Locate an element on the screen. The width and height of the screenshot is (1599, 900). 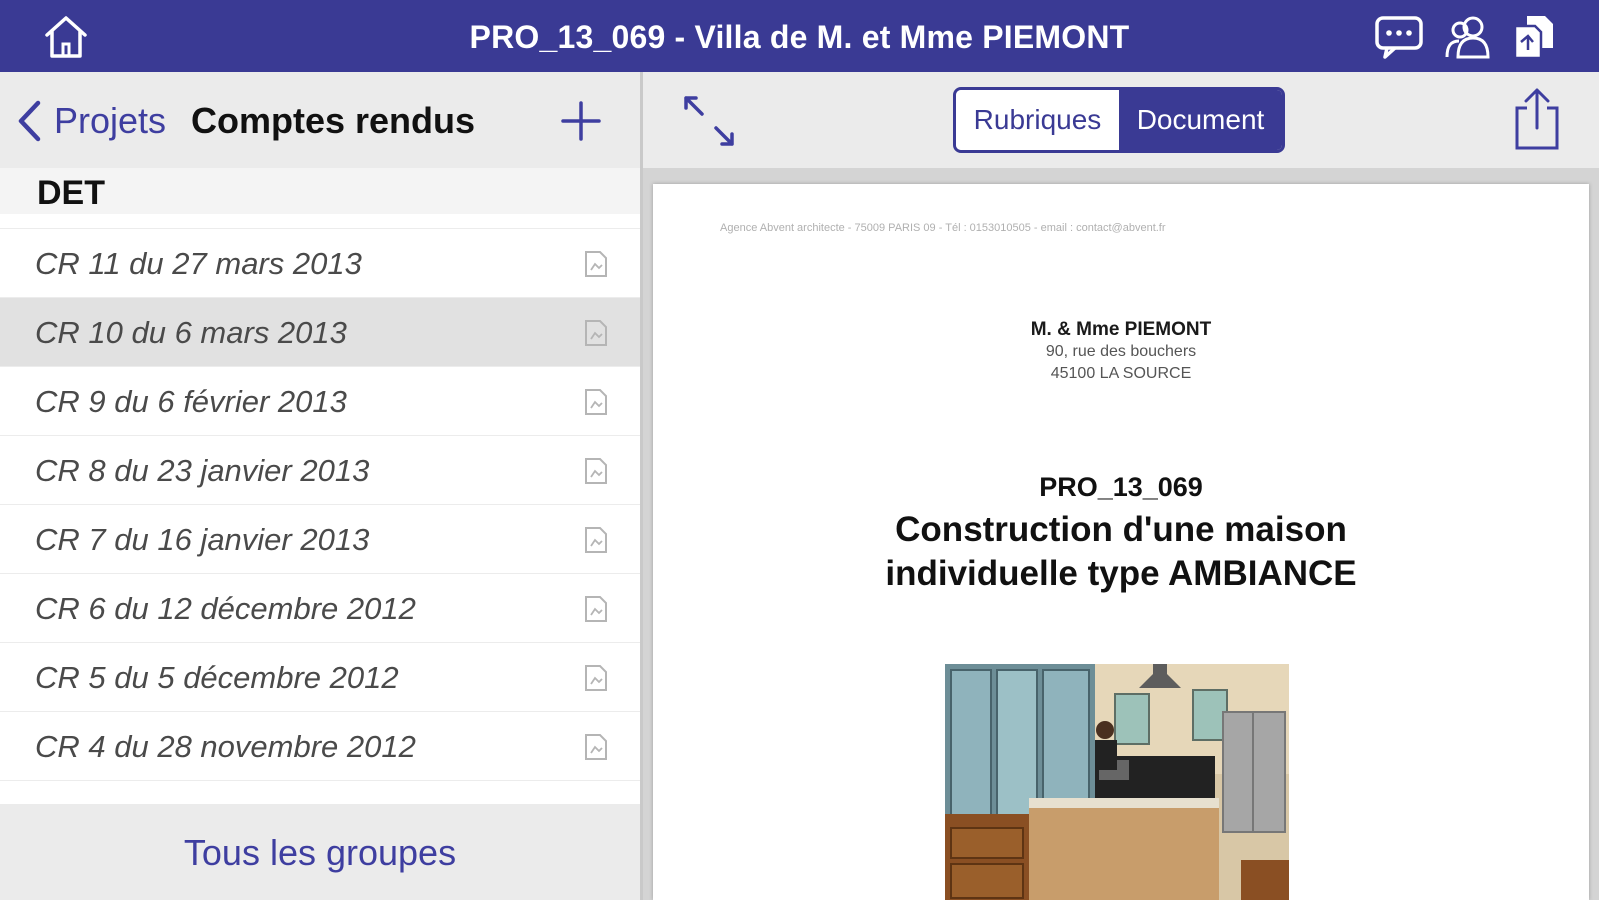
report-list-item-label: CR 9 du 6 février 2013 is located at coordinates (191, 401).